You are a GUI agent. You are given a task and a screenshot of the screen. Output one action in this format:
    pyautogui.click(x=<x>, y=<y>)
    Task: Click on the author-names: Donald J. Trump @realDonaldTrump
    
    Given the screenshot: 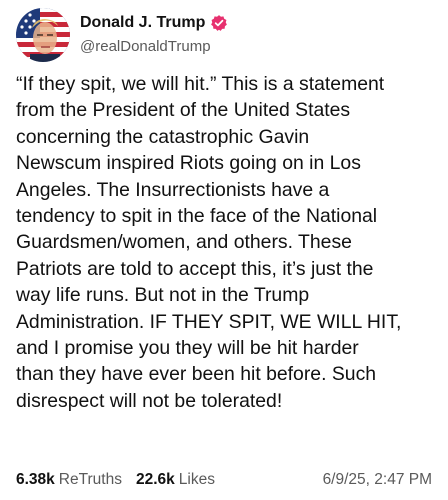 What is the action you would take?
    pyautogui.click(x=154, y=35)
    